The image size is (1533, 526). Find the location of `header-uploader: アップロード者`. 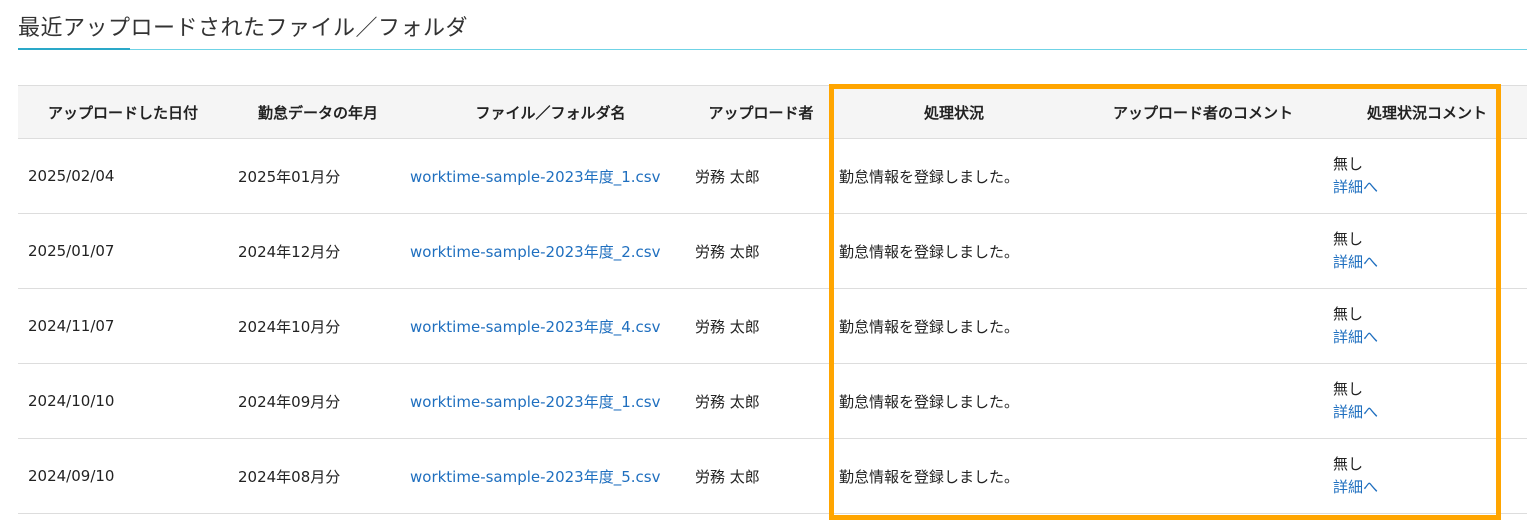

header-uploader: アップロード者 is located at coordinates (761, 112).